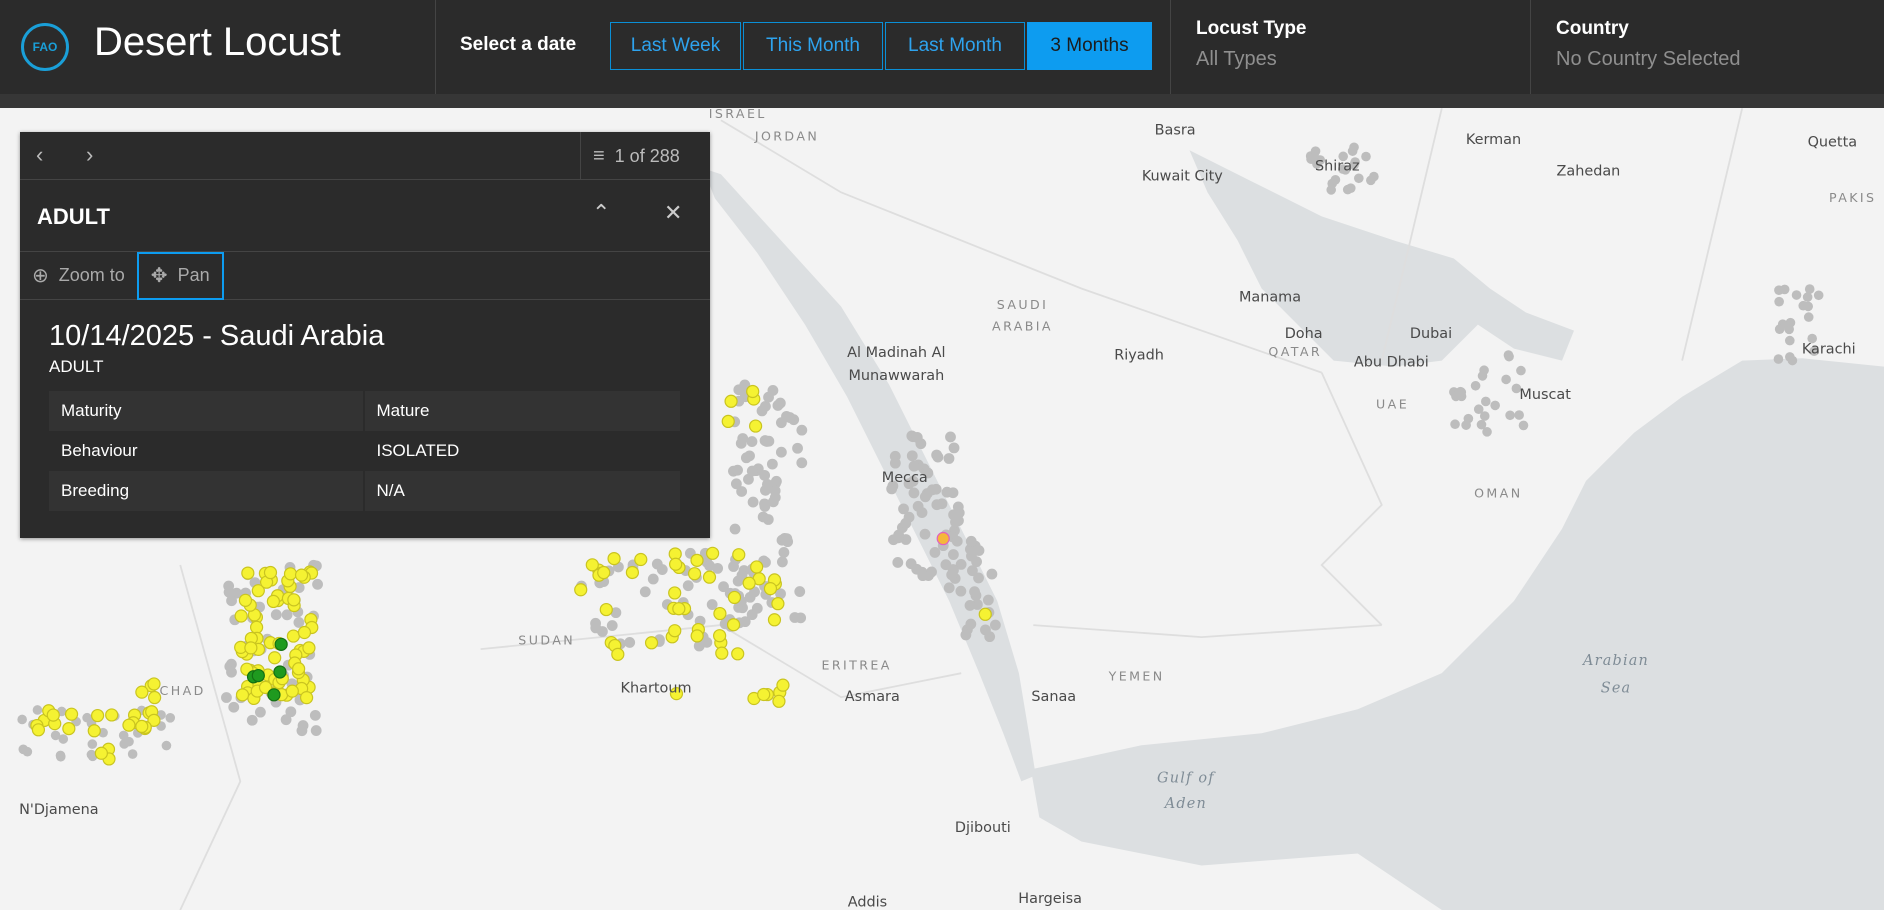 The image size is (1884, 910). I want to click on zoom-to-button: ⊕ Zoom to, so click(78, 276).